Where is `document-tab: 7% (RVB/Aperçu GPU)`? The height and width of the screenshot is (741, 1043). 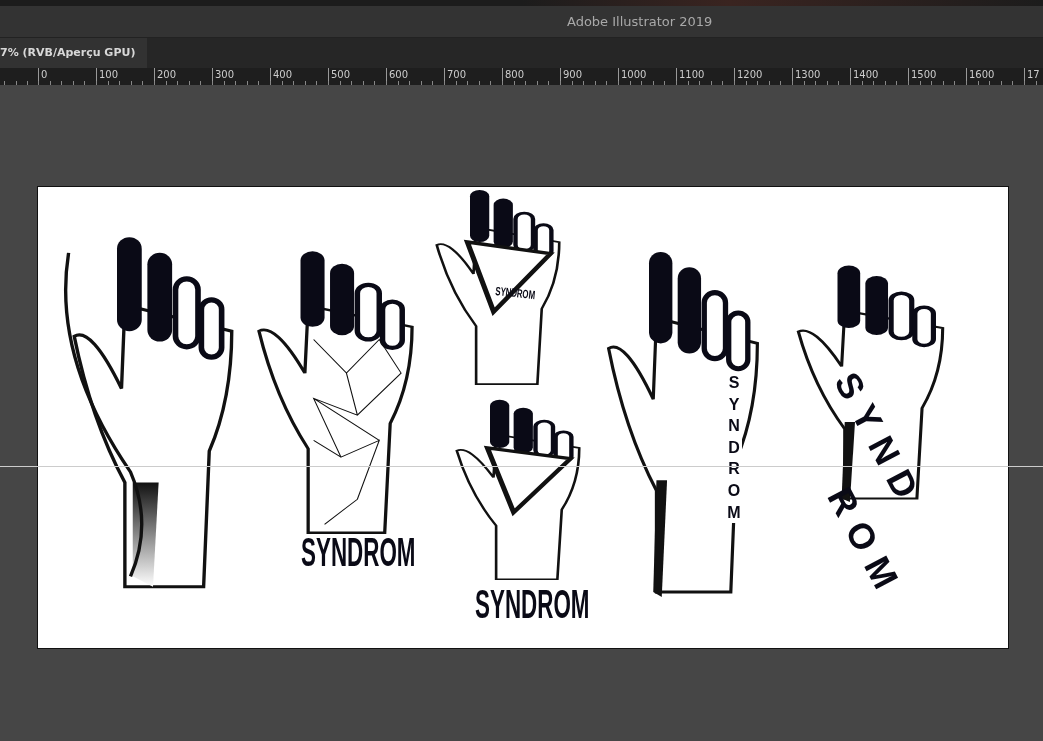
document-tab: 7% (RVB/Aperçu GPU) is located at coordinates (74, 53).